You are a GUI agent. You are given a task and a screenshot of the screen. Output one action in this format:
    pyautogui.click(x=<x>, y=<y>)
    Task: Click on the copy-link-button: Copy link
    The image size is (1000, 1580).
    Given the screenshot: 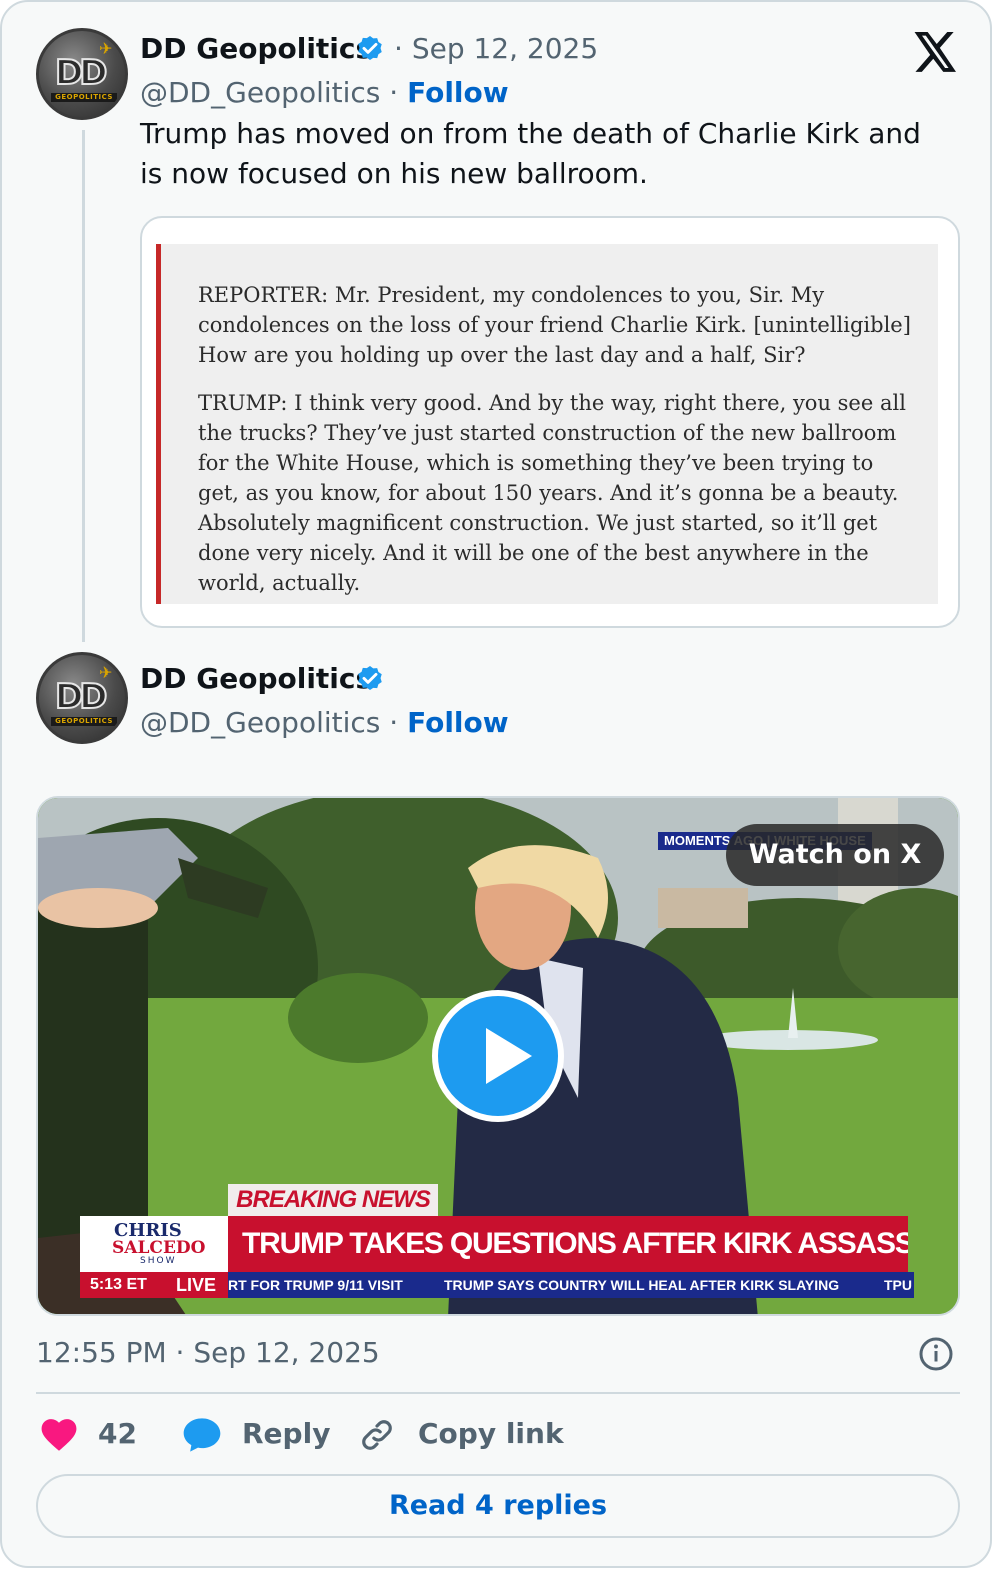 What is the action you would take?
    pyautogui.click(x=461, y=1434)
    